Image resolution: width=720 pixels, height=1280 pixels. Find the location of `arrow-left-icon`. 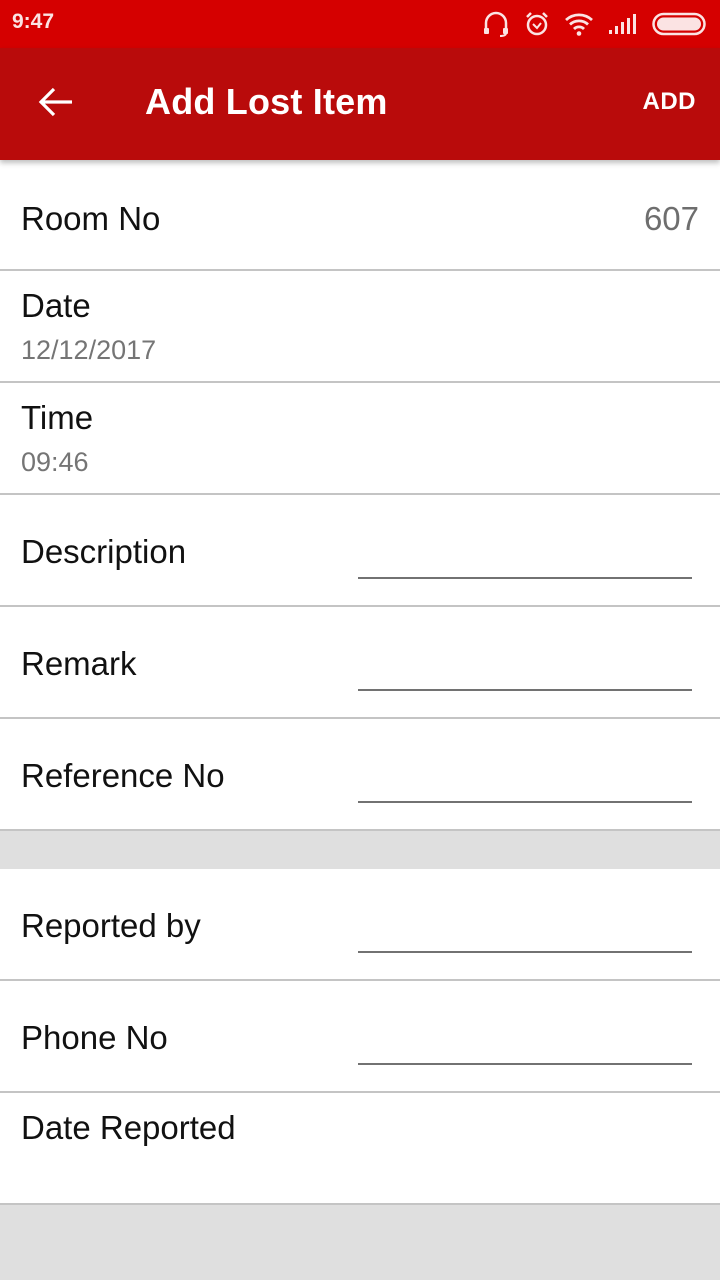

arrow-left-icon is located at coordinates (56, 104).